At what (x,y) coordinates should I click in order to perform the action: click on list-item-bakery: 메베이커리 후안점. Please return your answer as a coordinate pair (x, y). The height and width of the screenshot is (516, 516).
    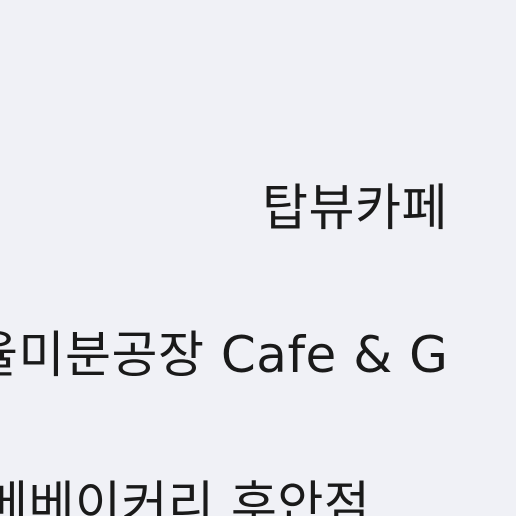
    Looking at the image, I should click on (185, 498).